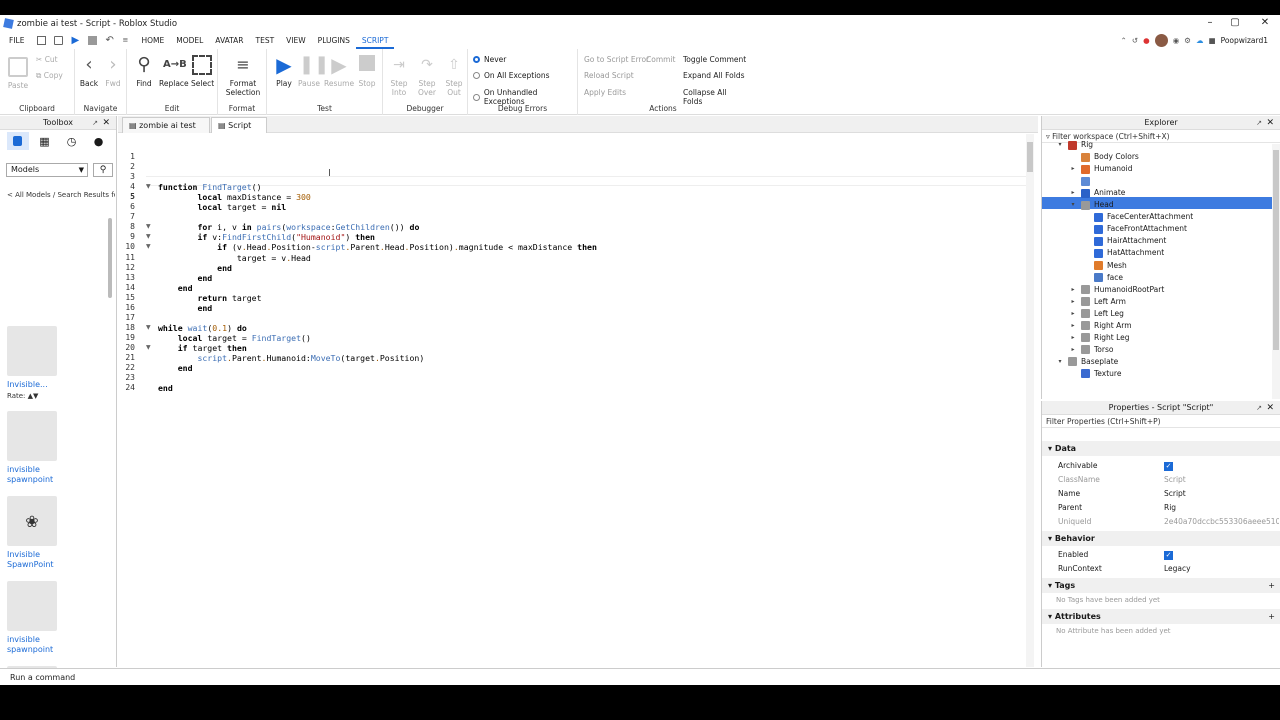 Image resolution: width=1280 pixels, height=720 pixels. Describe the element at coordinates (1176, 40) in the screenshot. I see `team-create-icon: ◉` at that location.